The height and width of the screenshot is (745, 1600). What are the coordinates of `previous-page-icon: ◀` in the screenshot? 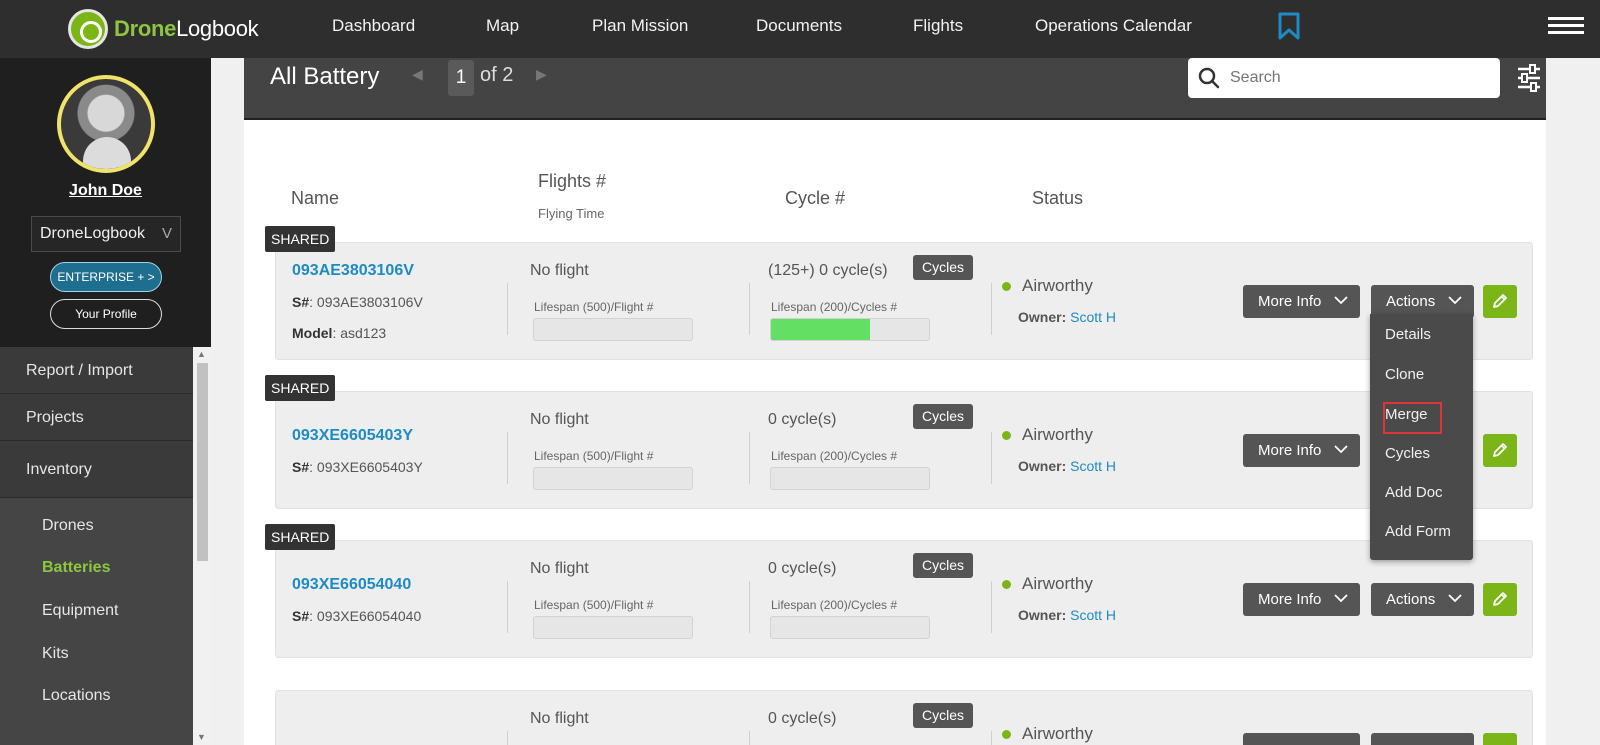 It's located at (417, 74).